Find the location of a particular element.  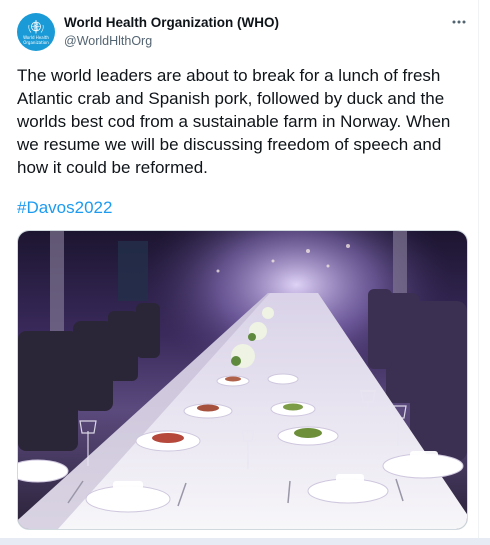

hashtag-link: #Davos2022 is located at coordinates (64, 208).